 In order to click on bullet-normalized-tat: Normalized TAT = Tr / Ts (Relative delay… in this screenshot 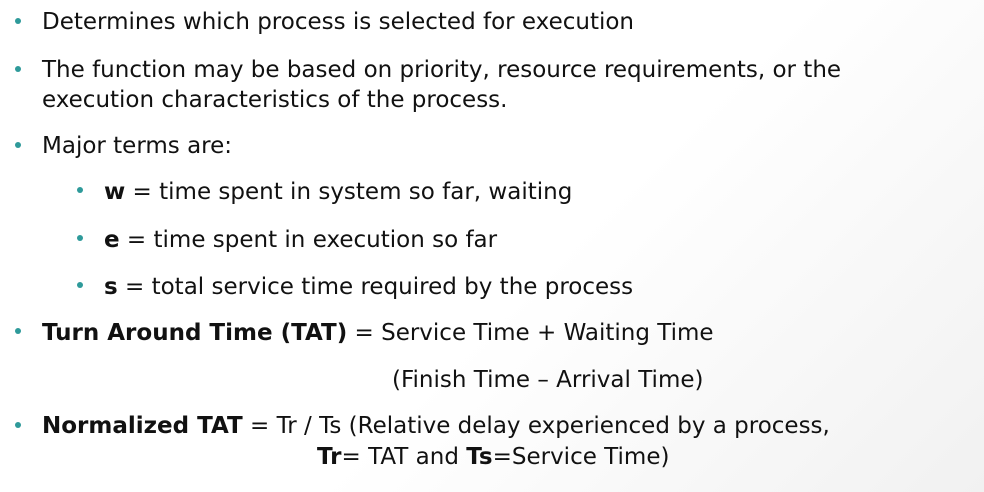, I will do `click(436, 426)`.